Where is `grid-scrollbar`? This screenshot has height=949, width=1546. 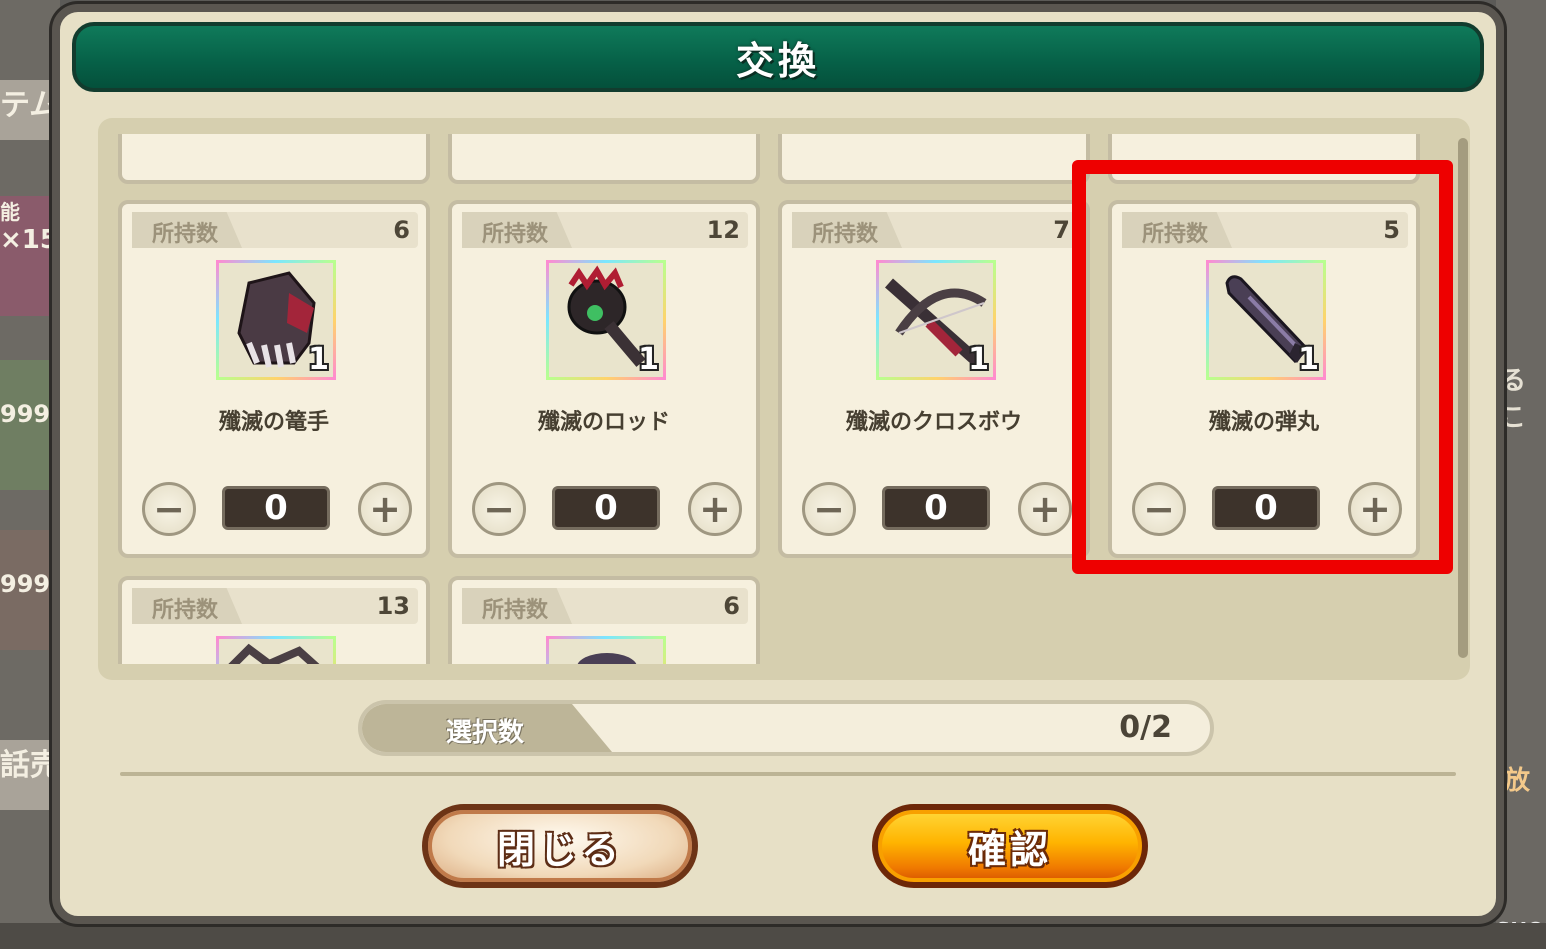 grid-scrollbar is located at coordinates (1463, 398).